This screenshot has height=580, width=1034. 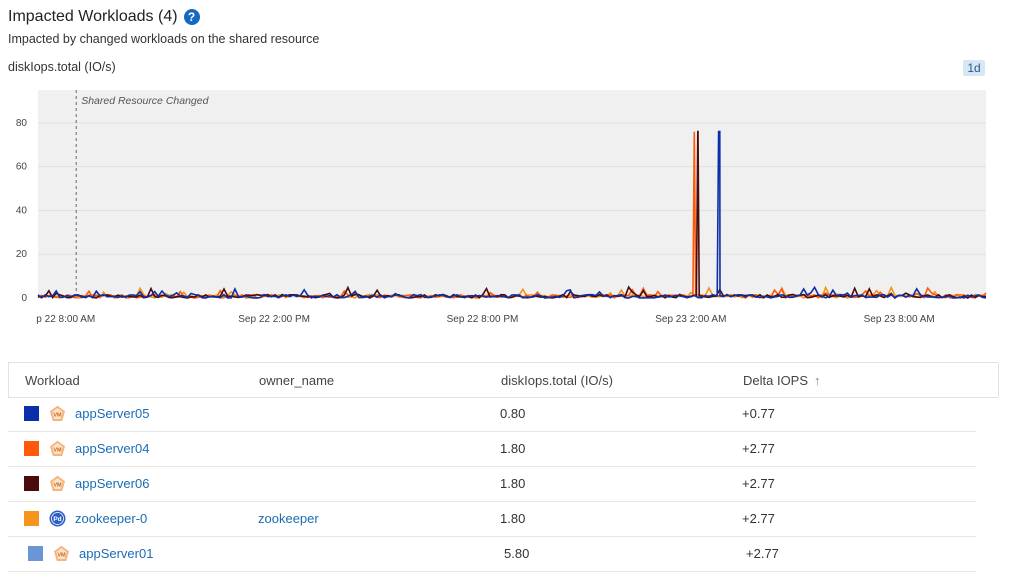 What do you see at coordinates (974, 68) in the screenshot?
I see `time-range-badge: 1d` at bounding box center [974, 68].